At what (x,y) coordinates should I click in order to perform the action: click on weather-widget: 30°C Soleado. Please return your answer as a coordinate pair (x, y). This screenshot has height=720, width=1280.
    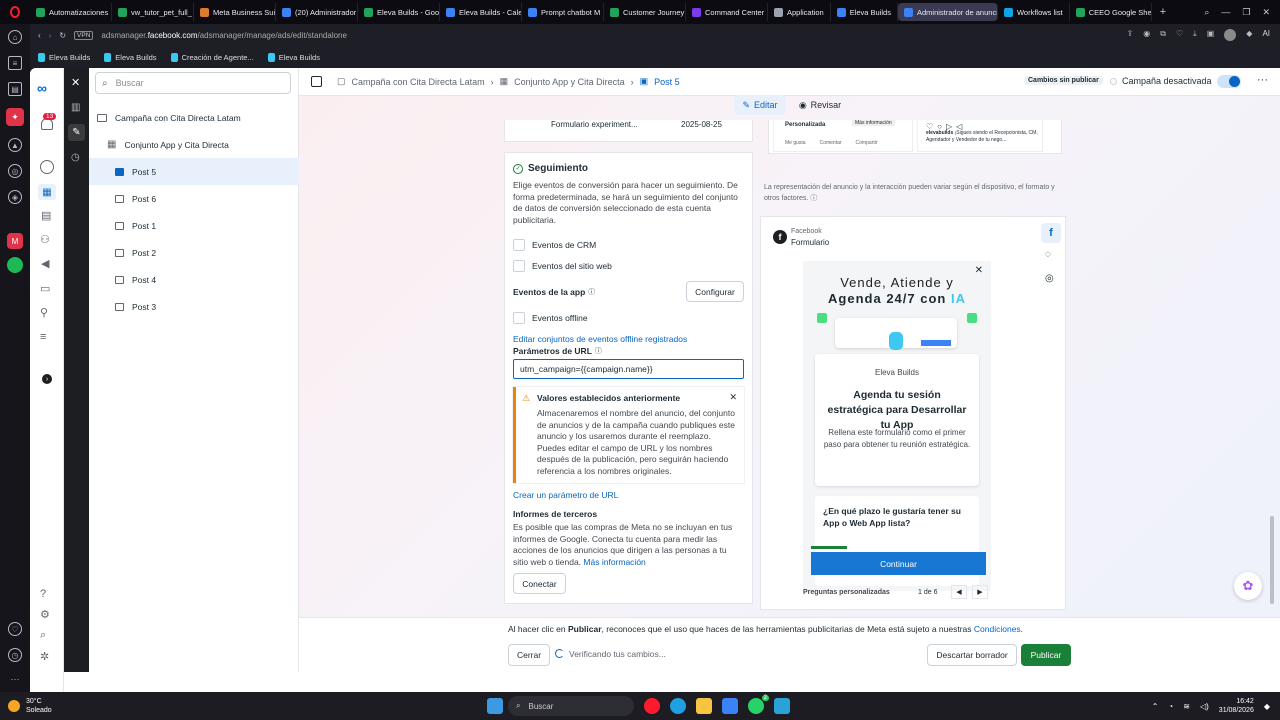
    Looking at the image, I should click on (100, 706).